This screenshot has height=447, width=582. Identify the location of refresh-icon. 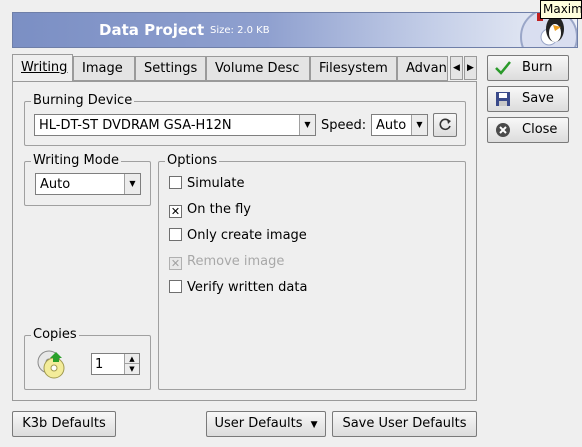
(445, 124).